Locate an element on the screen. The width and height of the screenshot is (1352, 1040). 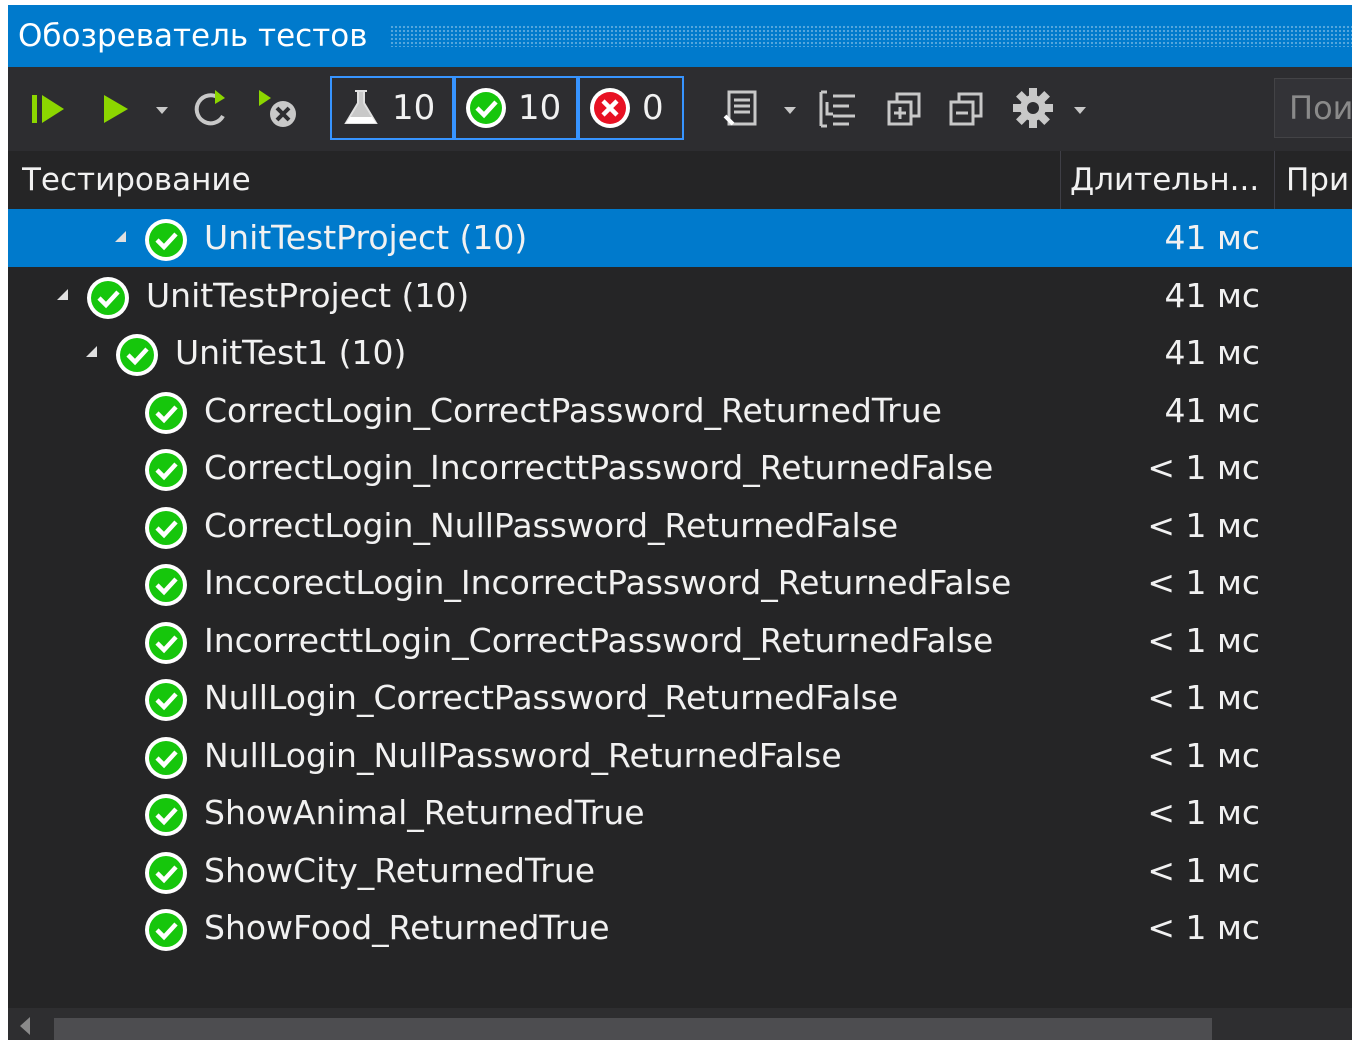
total-count: 10 is located at coordinates (414, 108).